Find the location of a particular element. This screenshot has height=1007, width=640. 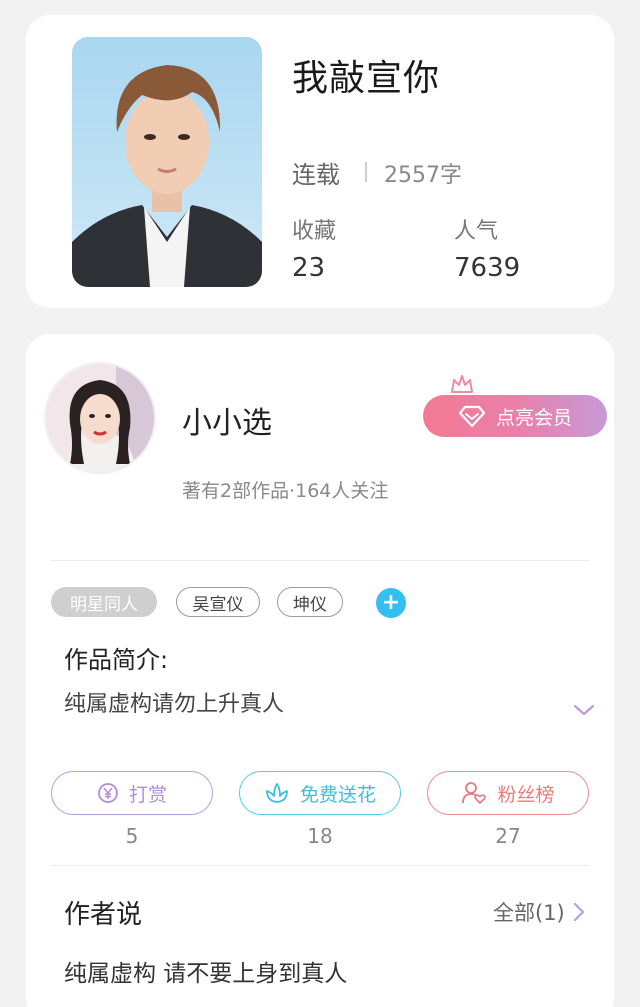

intro-label: 作品简介: is located at coordinates (116, 660).